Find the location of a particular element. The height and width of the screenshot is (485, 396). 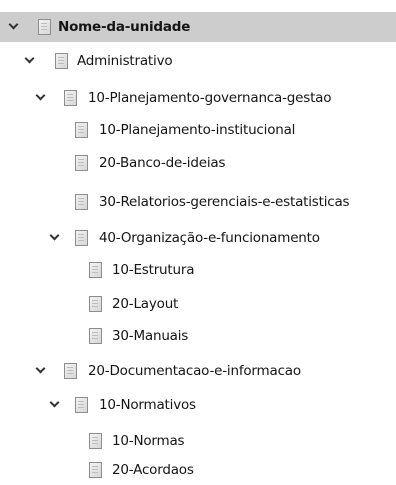

tree-item-label: 10-Normativos is located at coordinates (147, 405).